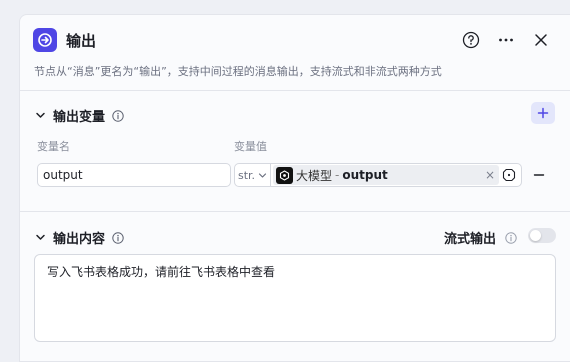 The height and width of the screenshot is (362, 570). Describe the element at coordinates (45, 40) in the screenshot. I see `output-node-icon` at that location.